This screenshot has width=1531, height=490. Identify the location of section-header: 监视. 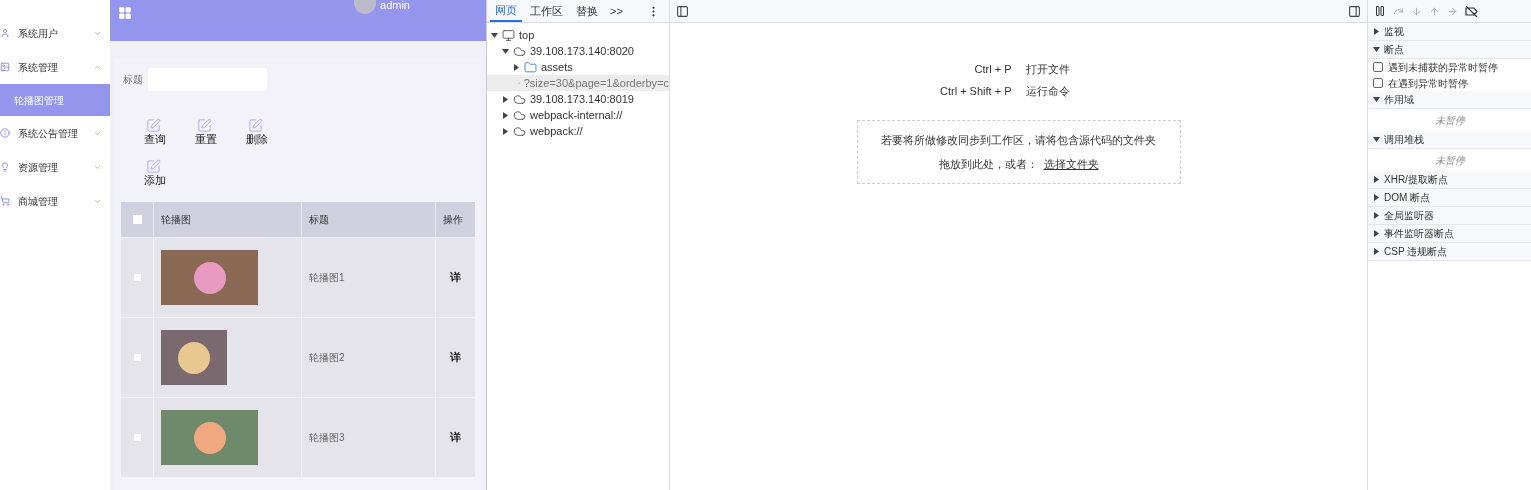
(1394, 31).